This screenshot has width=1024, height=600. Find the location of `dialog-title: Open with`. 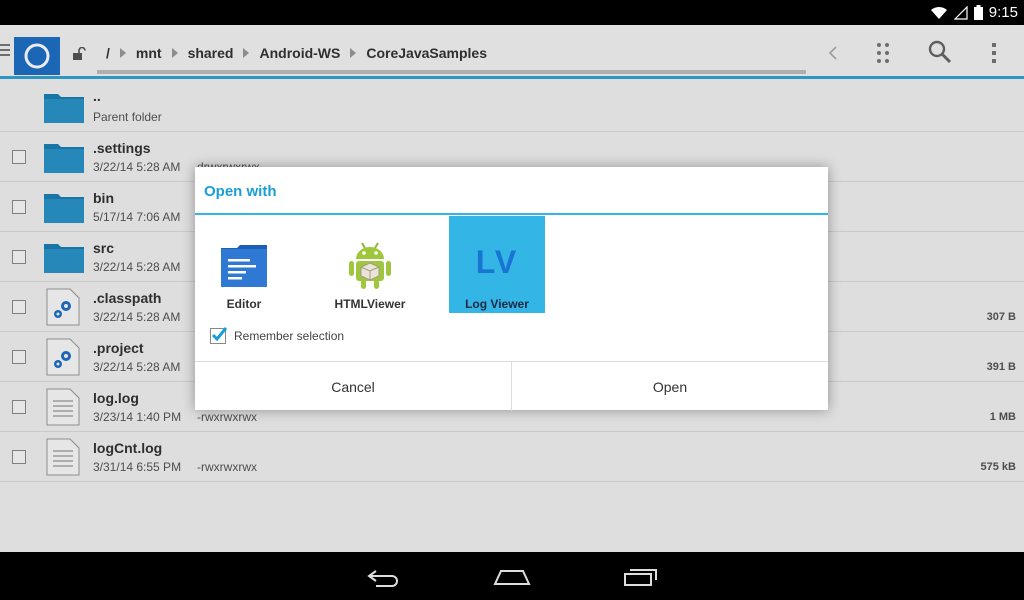

dialog-title: Open with is located at coordinates (240, 191).